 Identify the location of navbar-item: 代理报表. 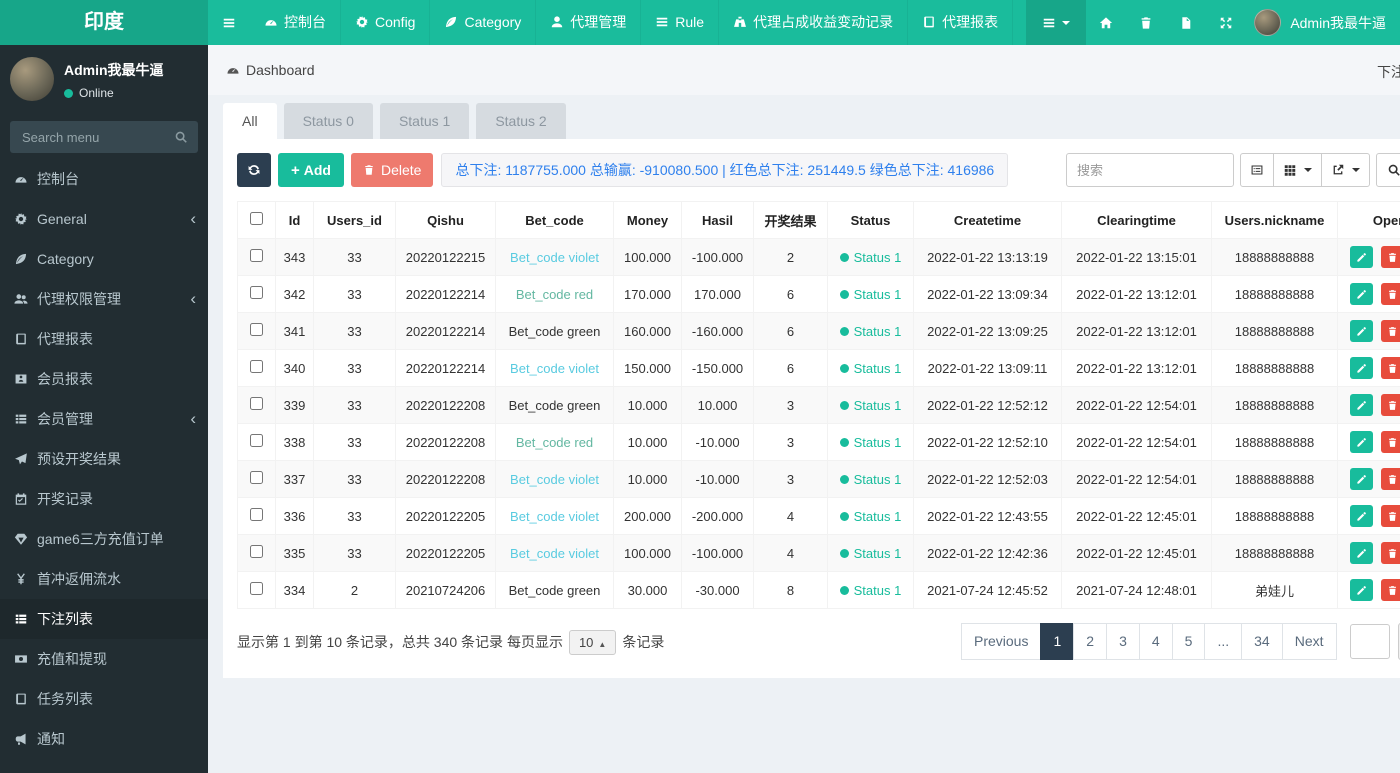
(961, 22).